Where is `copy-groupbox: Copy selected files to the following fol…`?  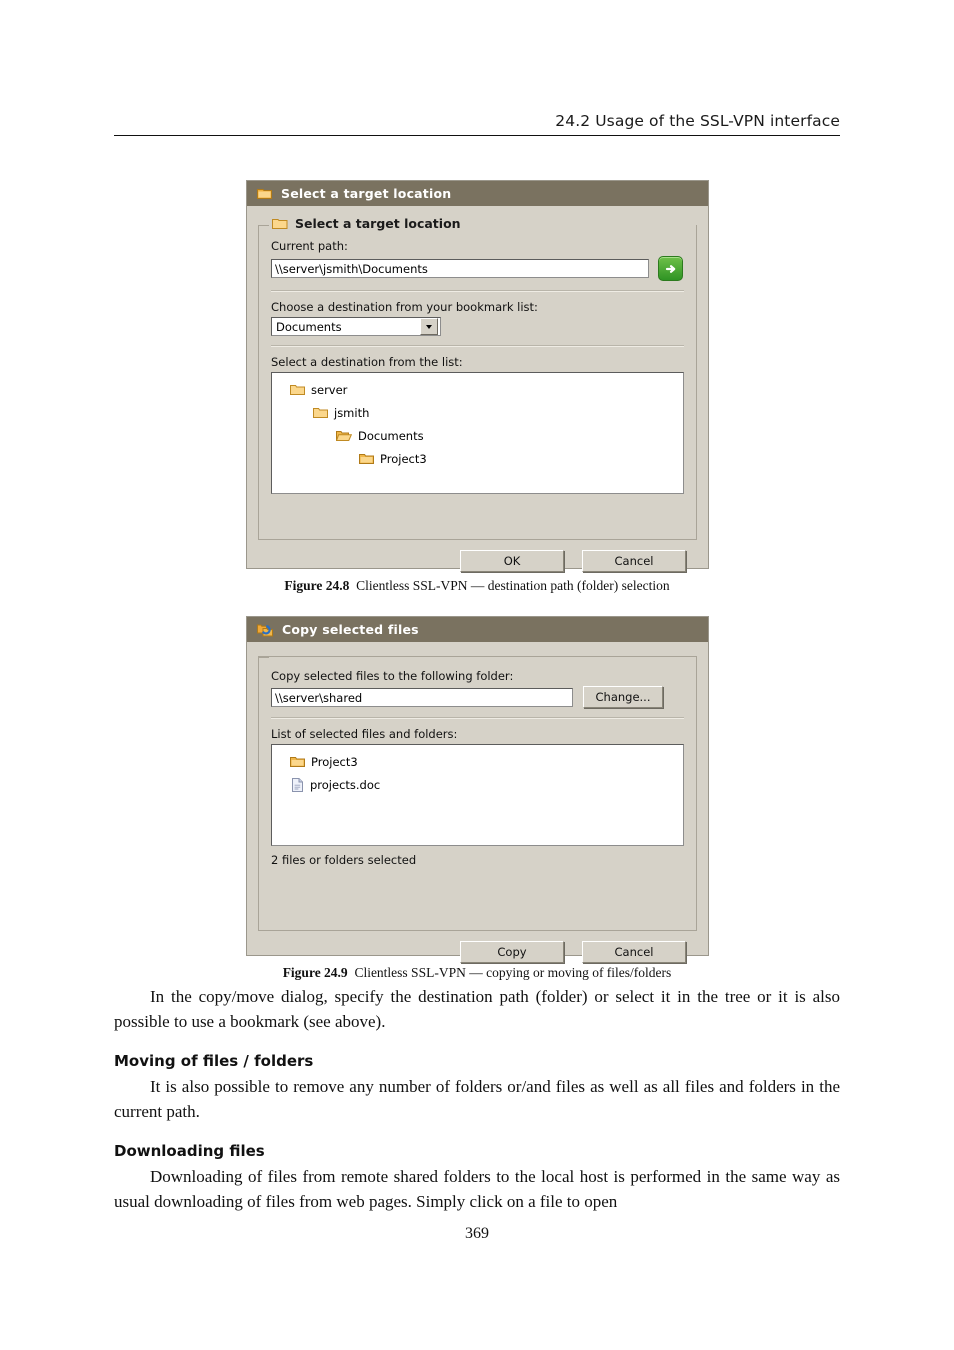 copy-groupbox: Copy selected files to the following fol… is located at coordinates (477, 793).